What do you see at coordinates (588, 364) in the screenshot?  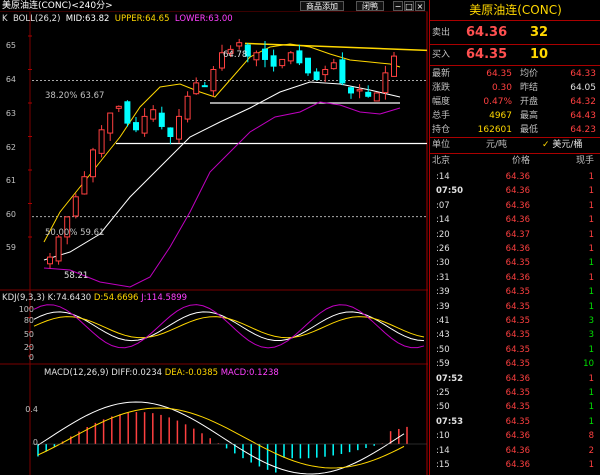 I see `tick-volume: 10` at bounding box center [588, 364].